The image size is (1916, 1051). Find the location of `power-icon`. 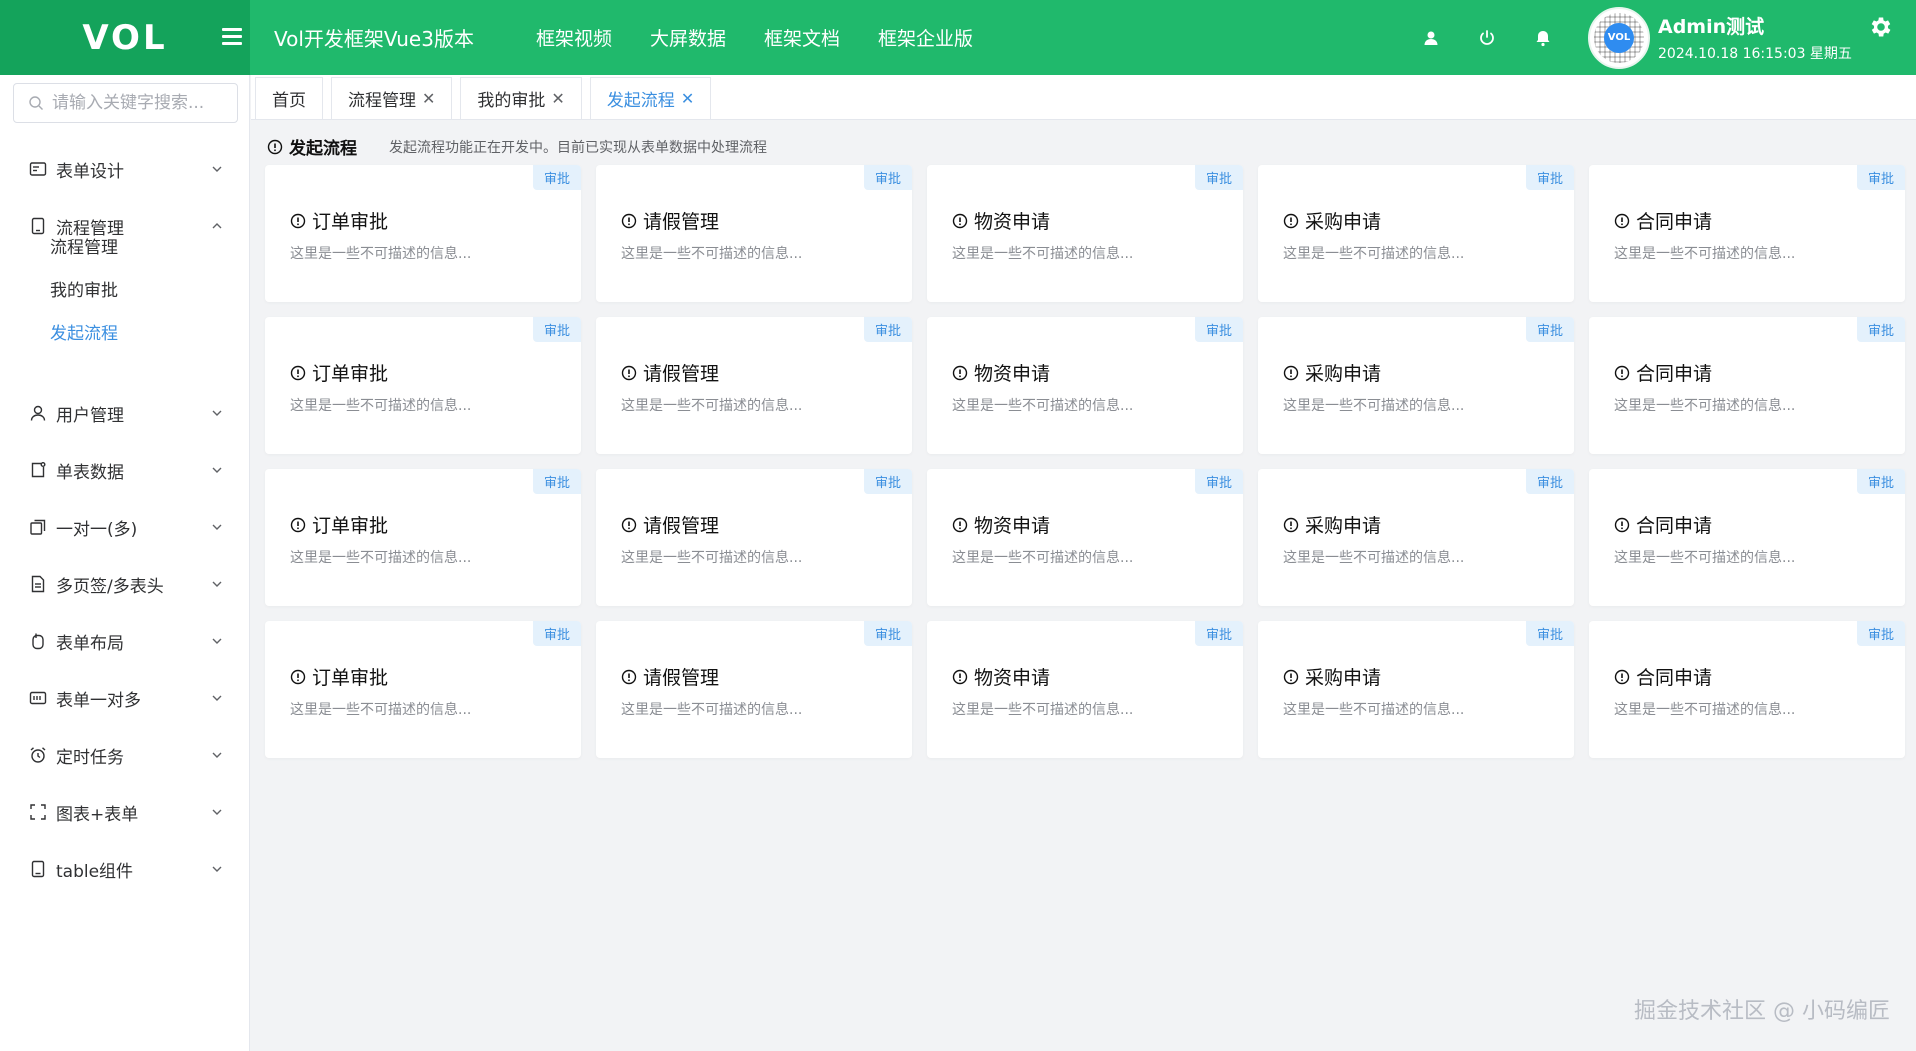

power-icon is located at coordinates (1487, 38).